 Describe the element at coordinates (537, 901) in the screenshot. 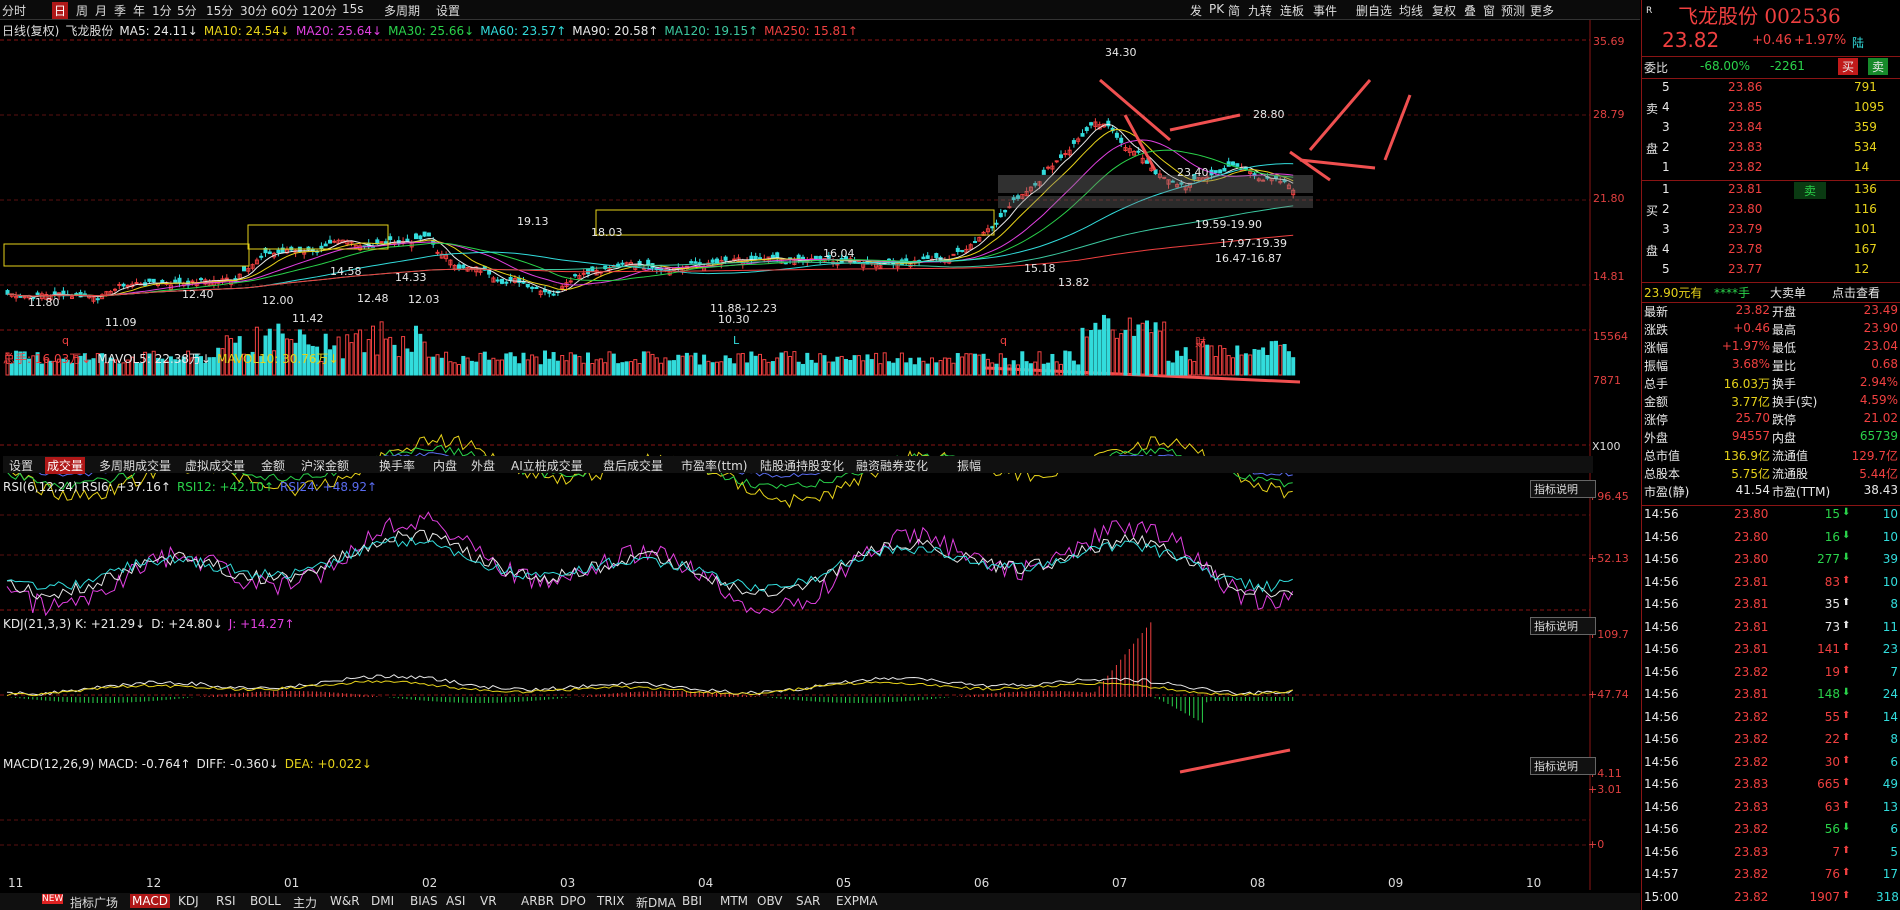

I see `indicator-tab-11: ARBR` at that location.